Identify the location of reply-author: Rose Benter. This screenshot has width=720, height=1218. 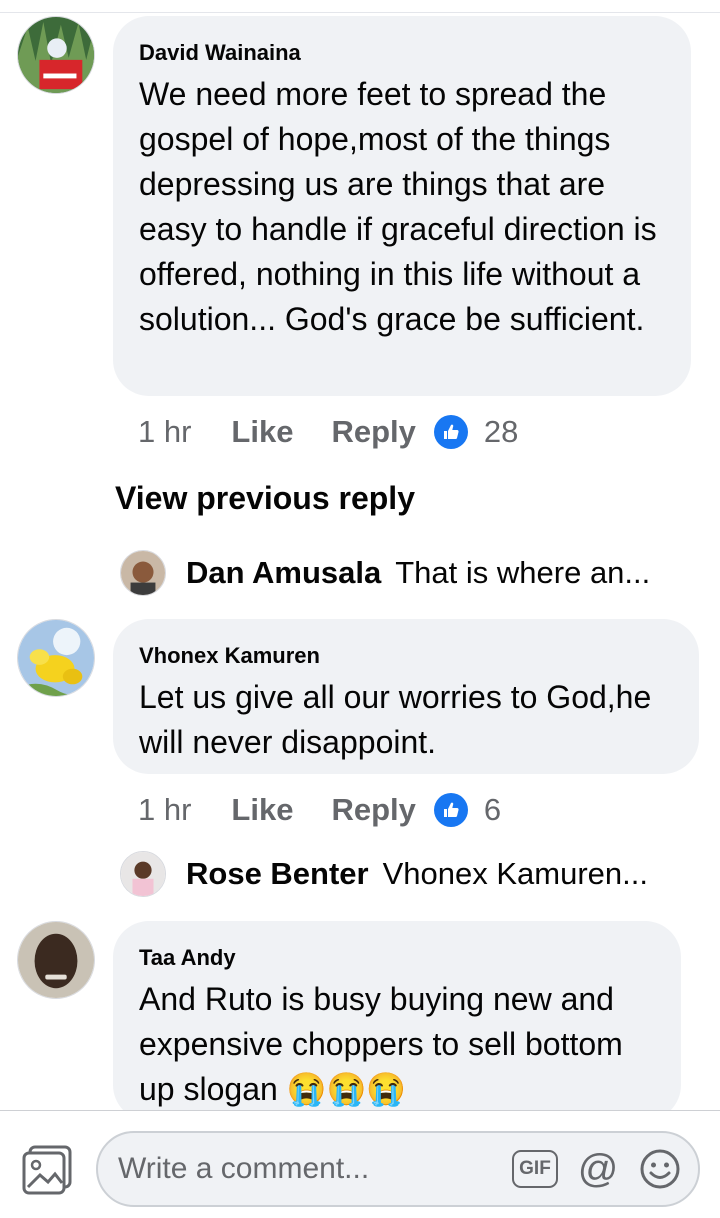
(277, 874).